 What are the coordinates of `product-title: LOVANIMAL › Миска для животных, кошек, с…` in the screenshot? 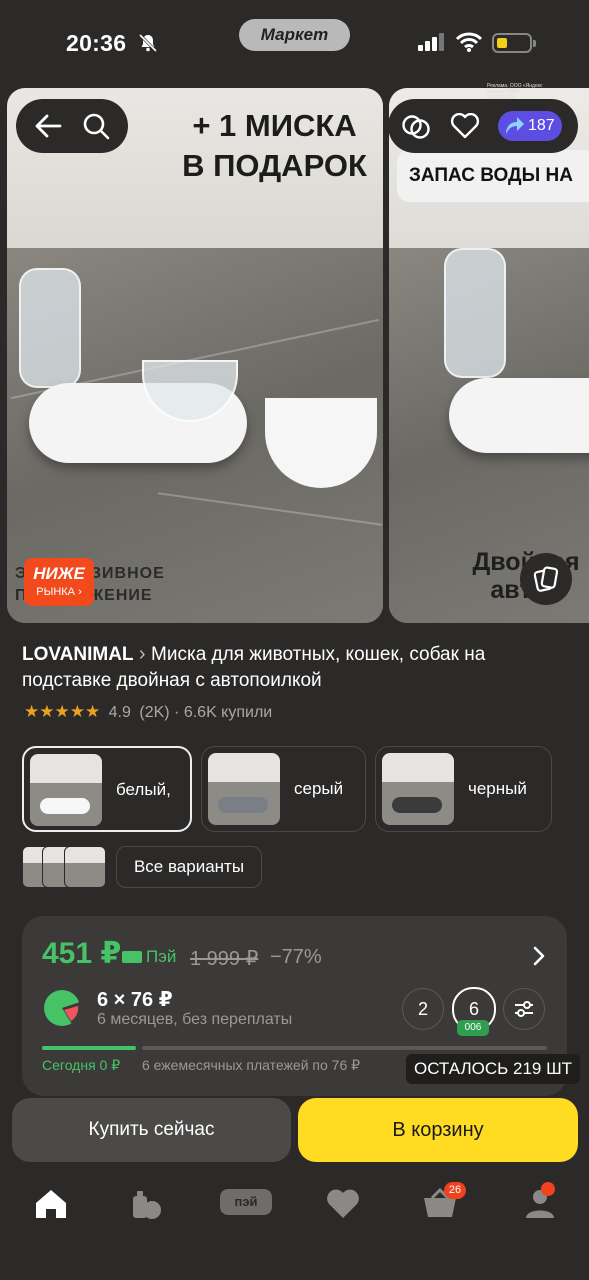 It's located at (294, 667).